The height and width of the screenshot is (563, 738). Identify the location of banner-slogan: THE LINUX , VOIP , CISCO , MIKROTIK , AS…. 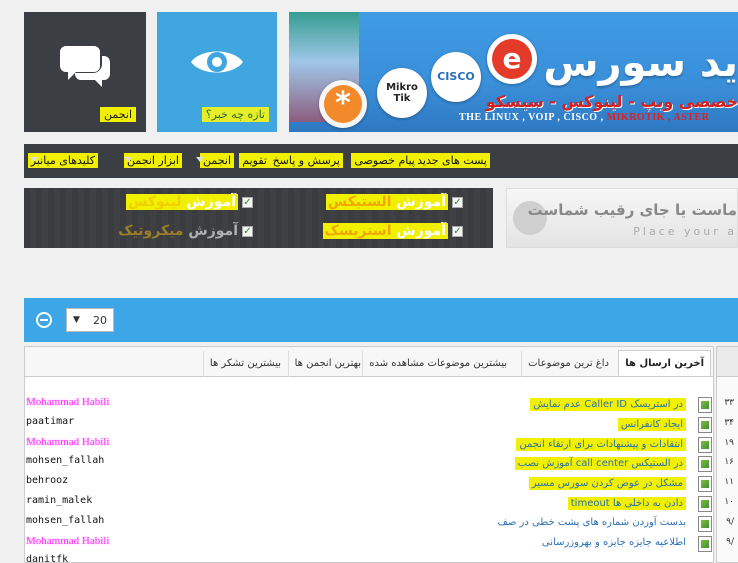
(584, 117).